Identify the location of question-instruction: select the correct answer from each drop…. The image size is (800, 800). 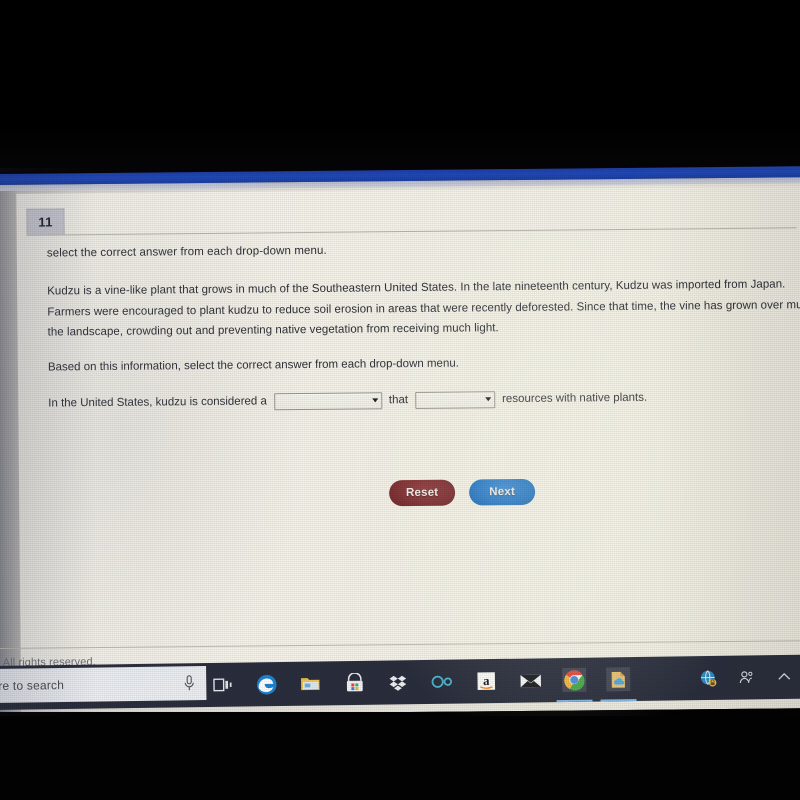
(186, 252).